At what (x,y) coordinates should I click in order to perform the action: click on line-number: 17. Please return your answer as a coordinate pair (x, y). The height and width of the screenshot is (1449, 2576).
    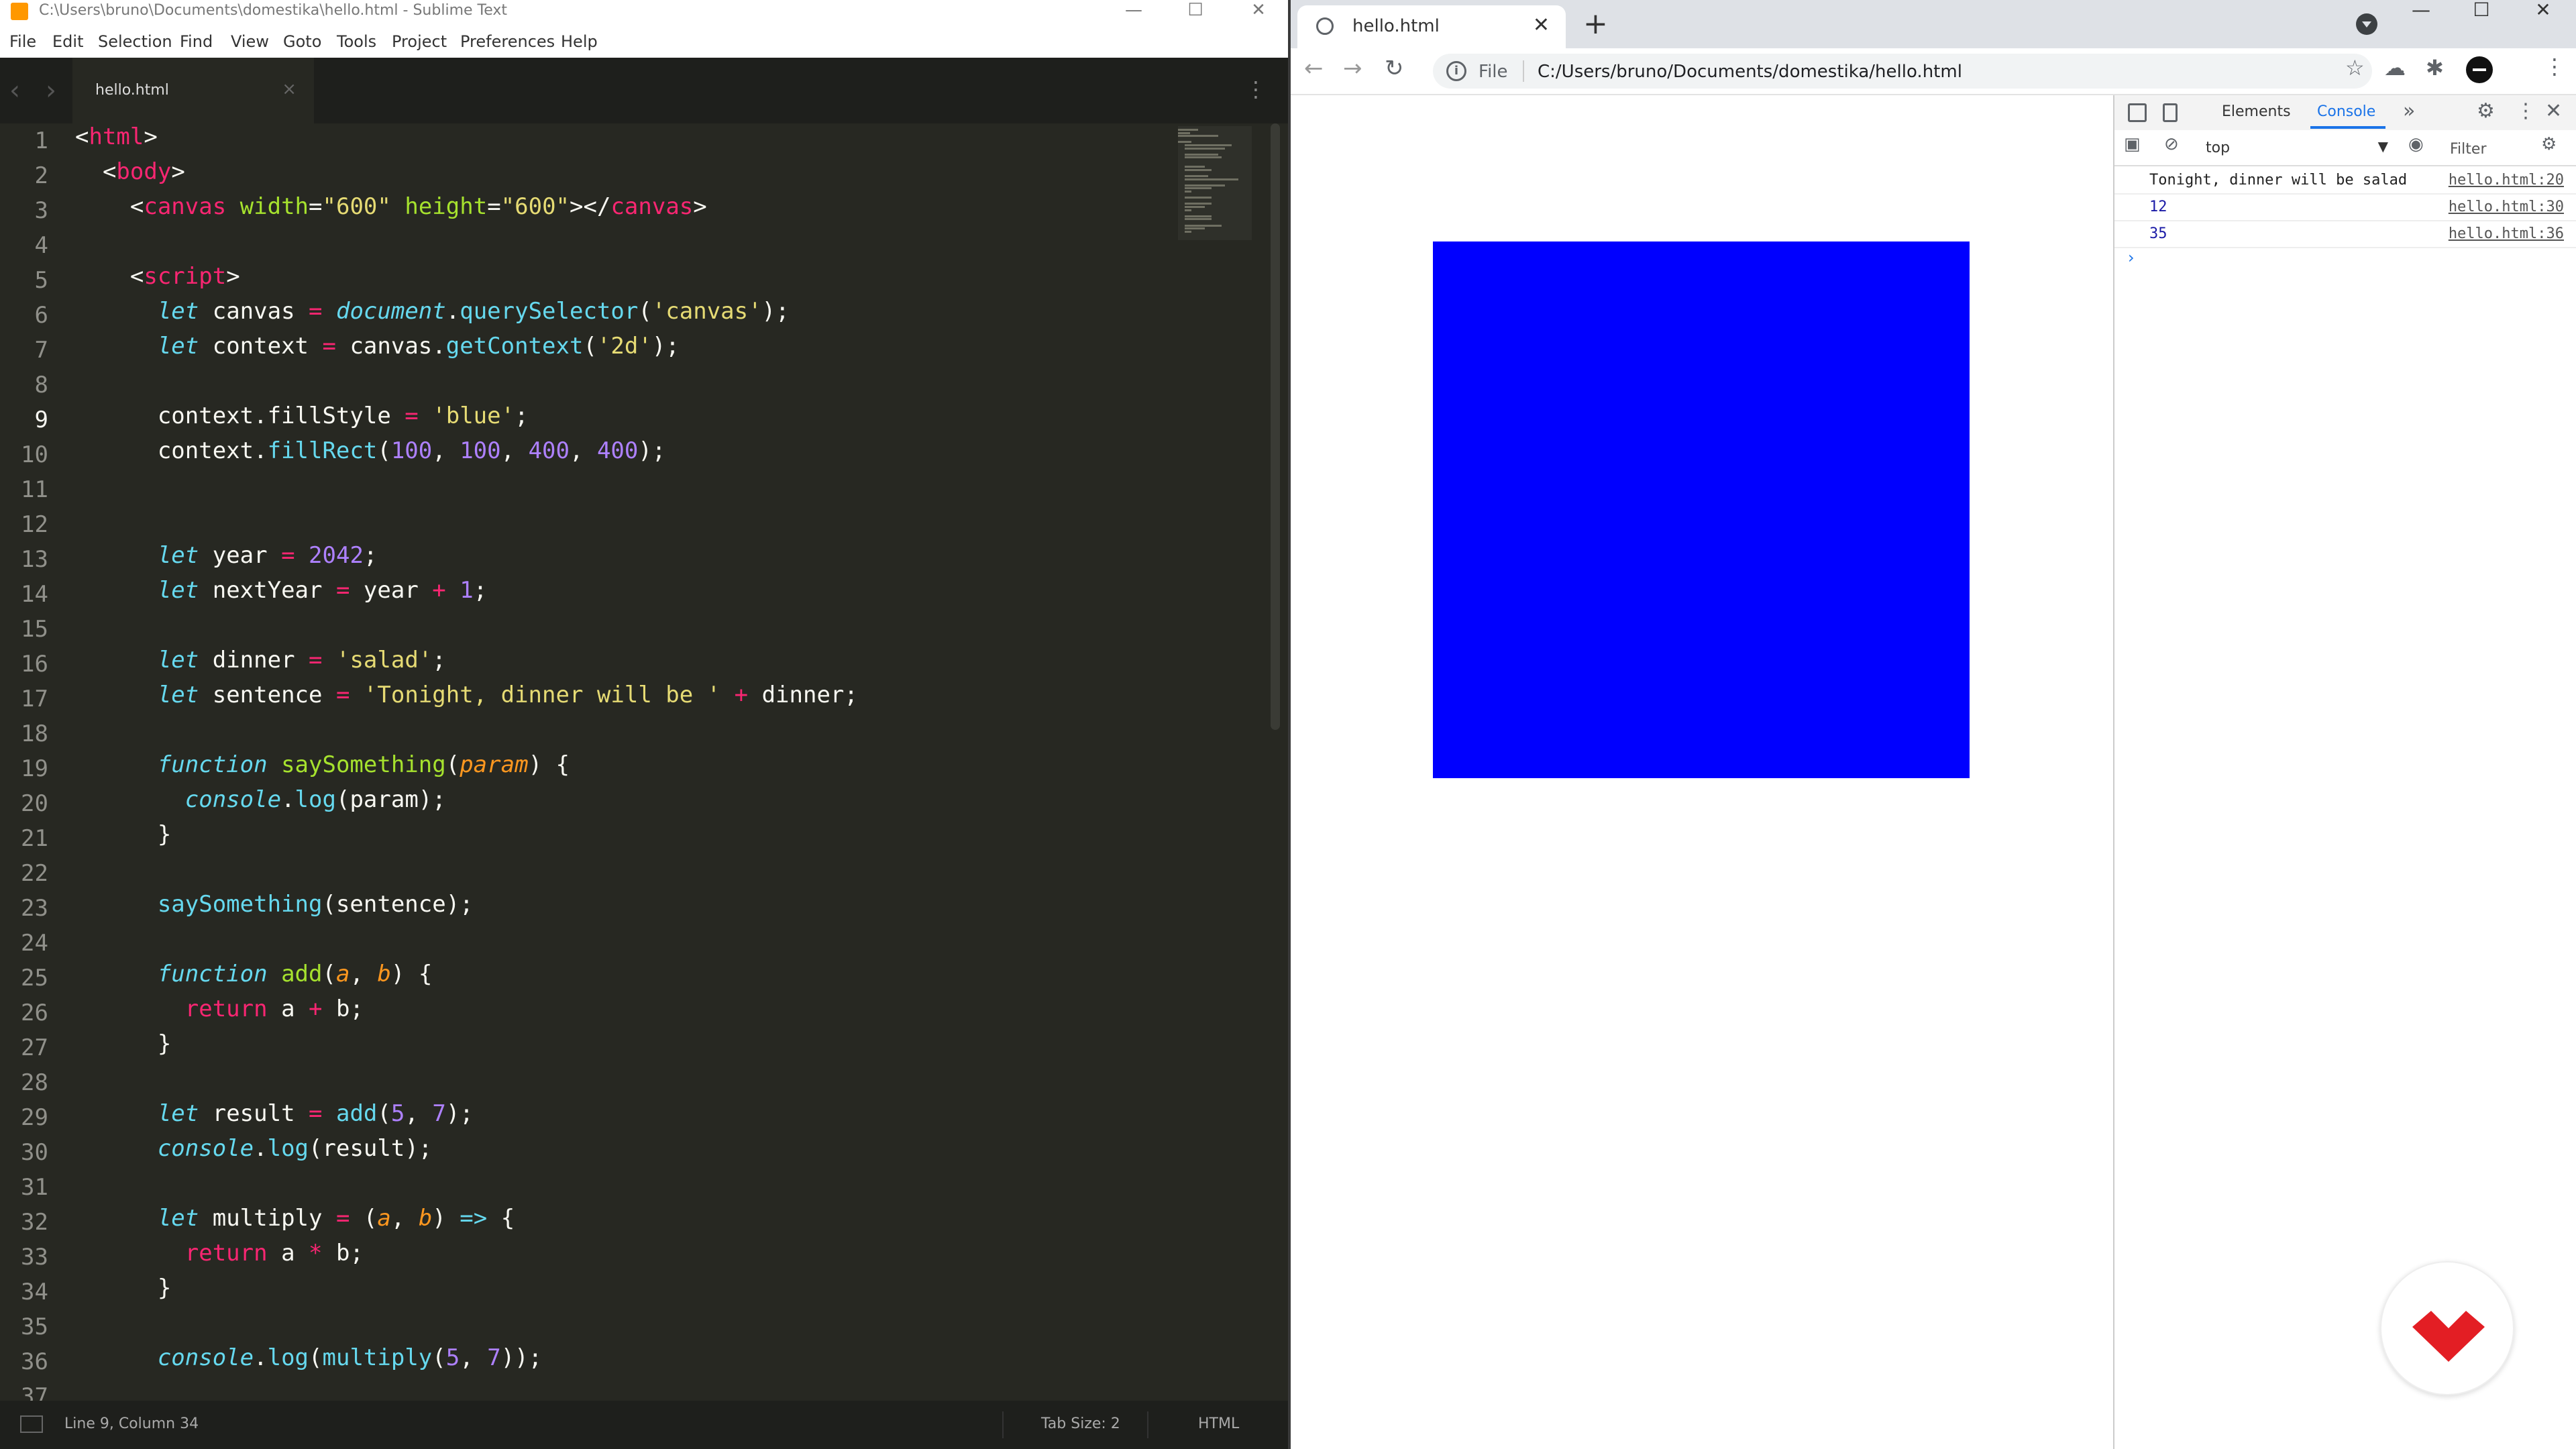
    Looking at the image, I should click on (34, 699).